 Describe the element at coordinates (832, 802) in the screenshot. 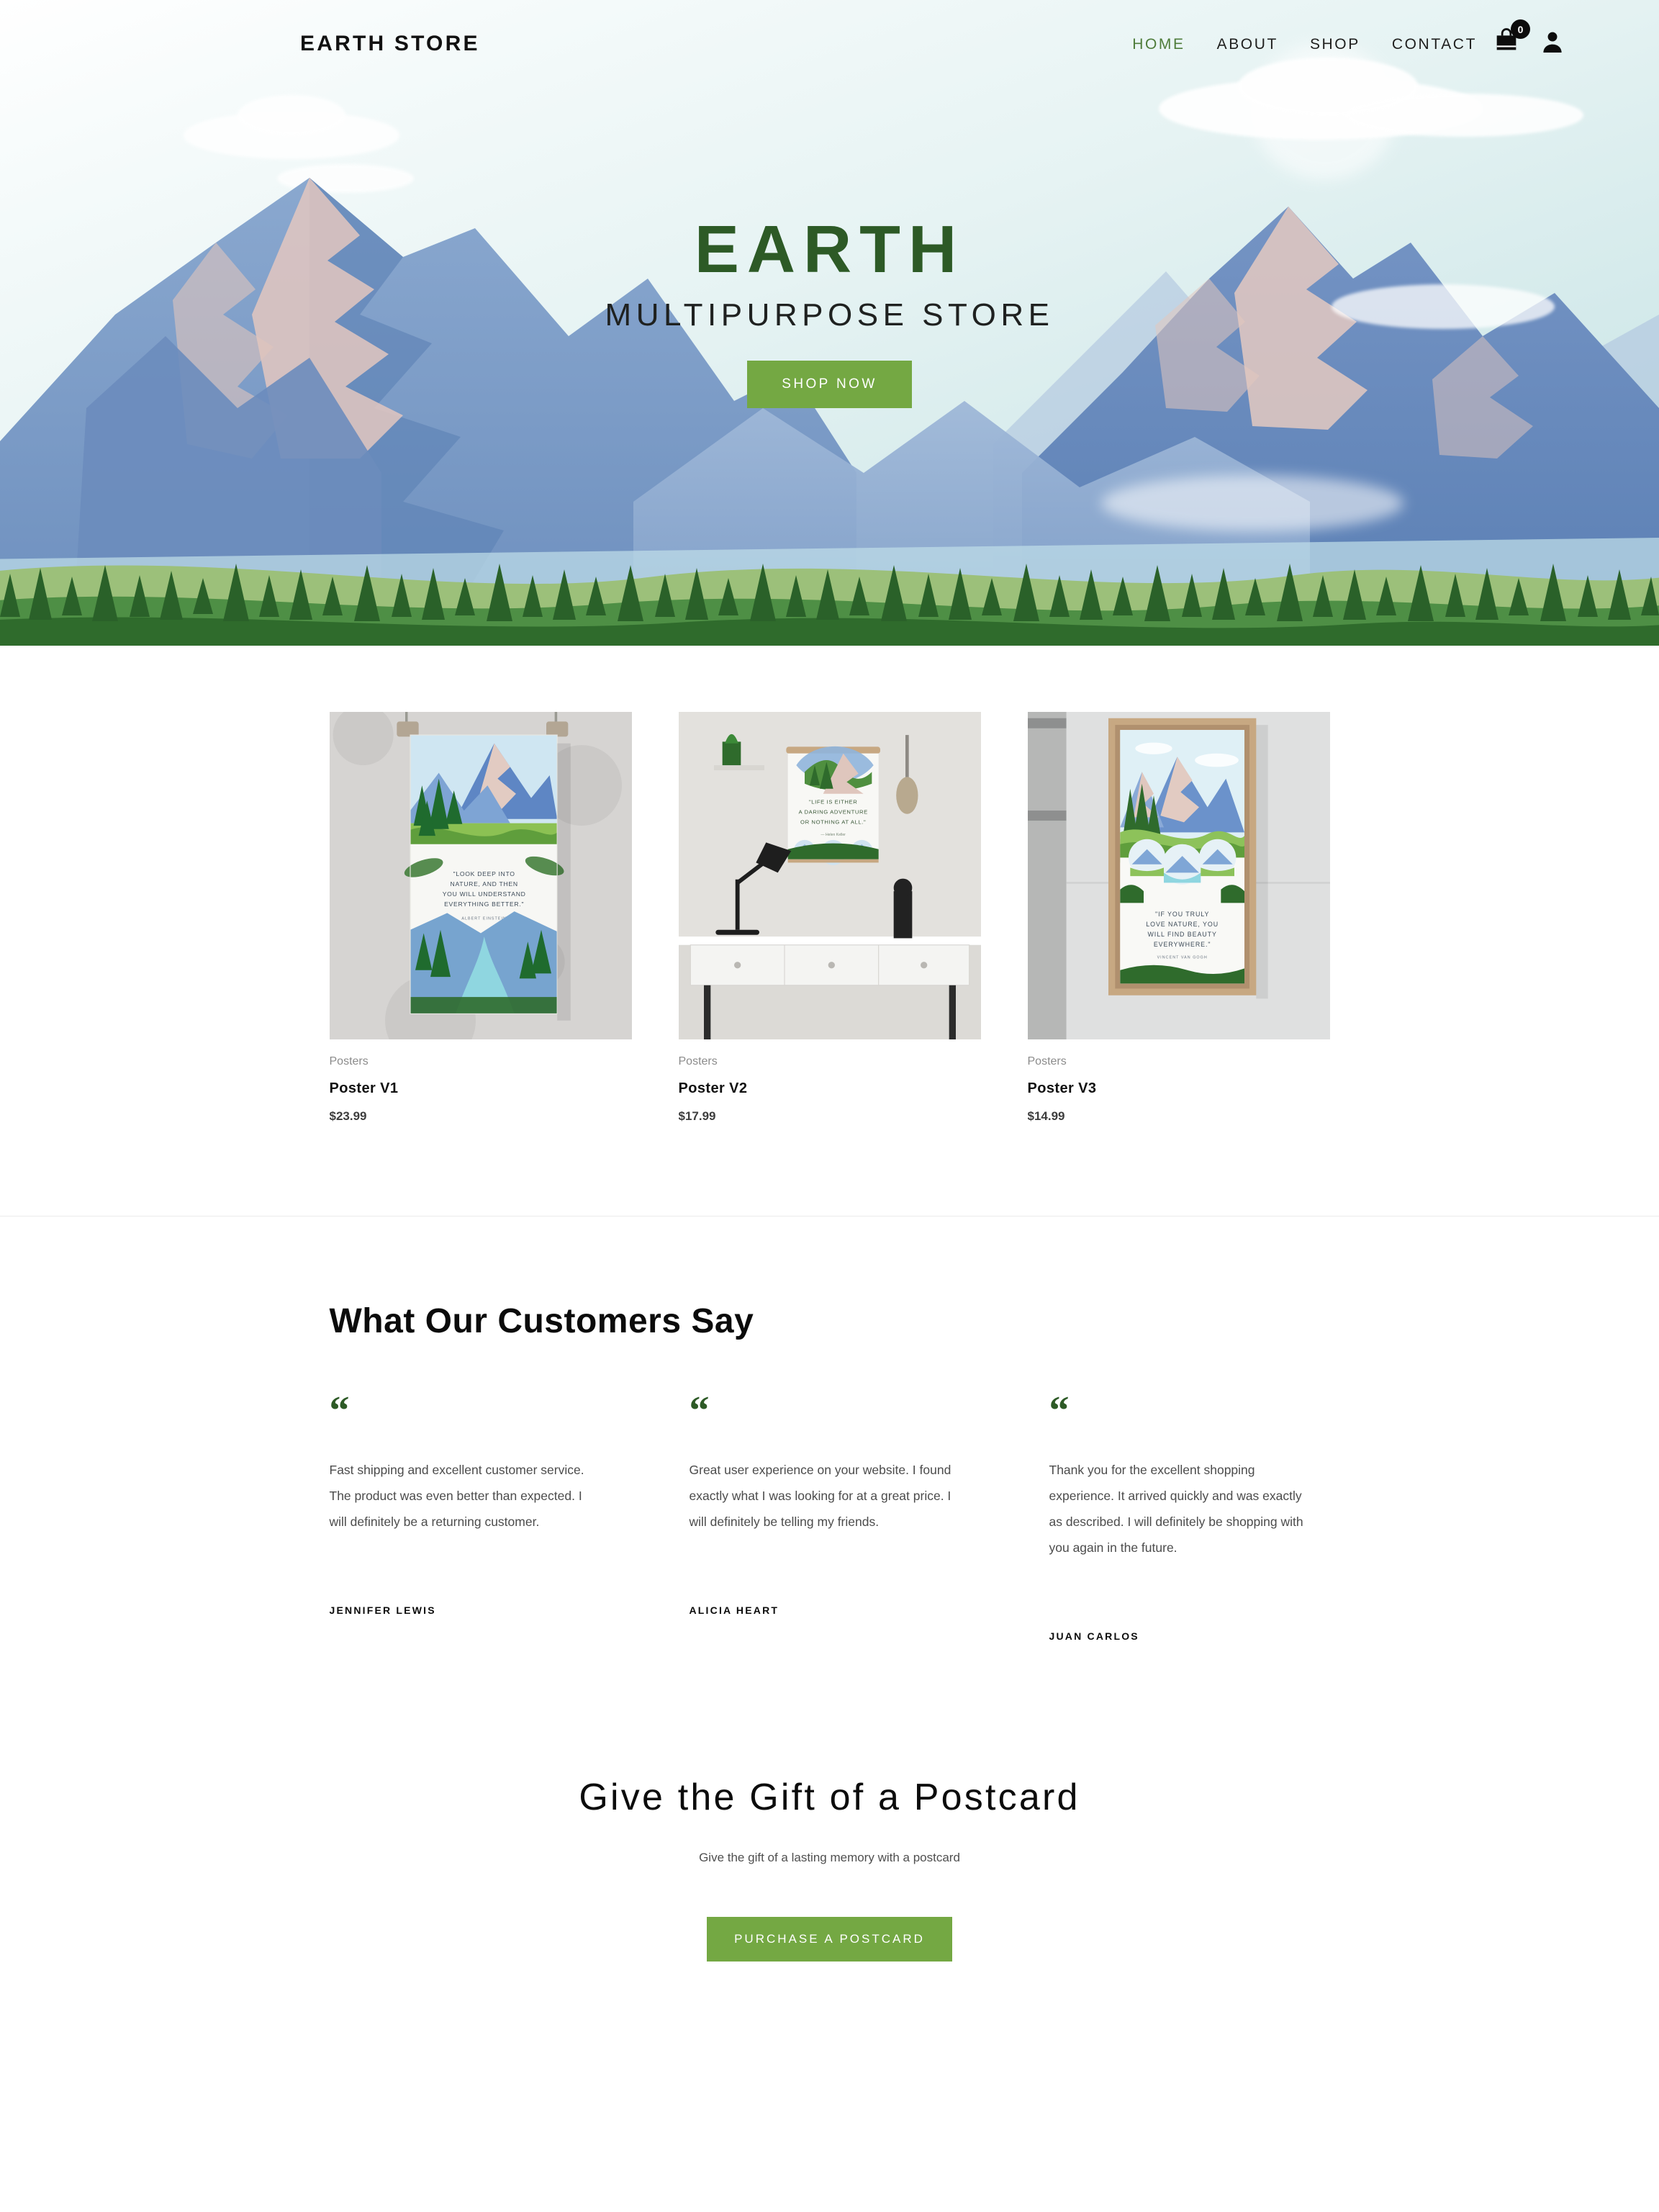

I see `svg-text: "LIFE IS EITHER` at that location.